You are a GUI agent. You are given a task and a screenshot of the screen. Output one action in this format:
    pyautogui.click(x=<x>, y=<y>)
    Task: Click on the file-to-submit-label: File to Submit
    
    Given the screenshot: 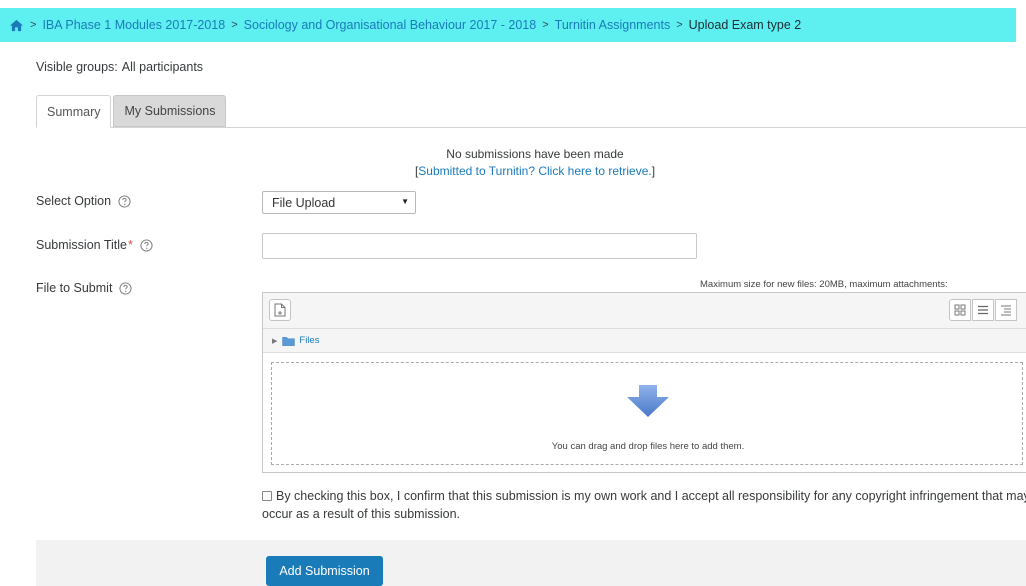 What is the action you would take?
    pyautogui.click(x=84, y=288)
    